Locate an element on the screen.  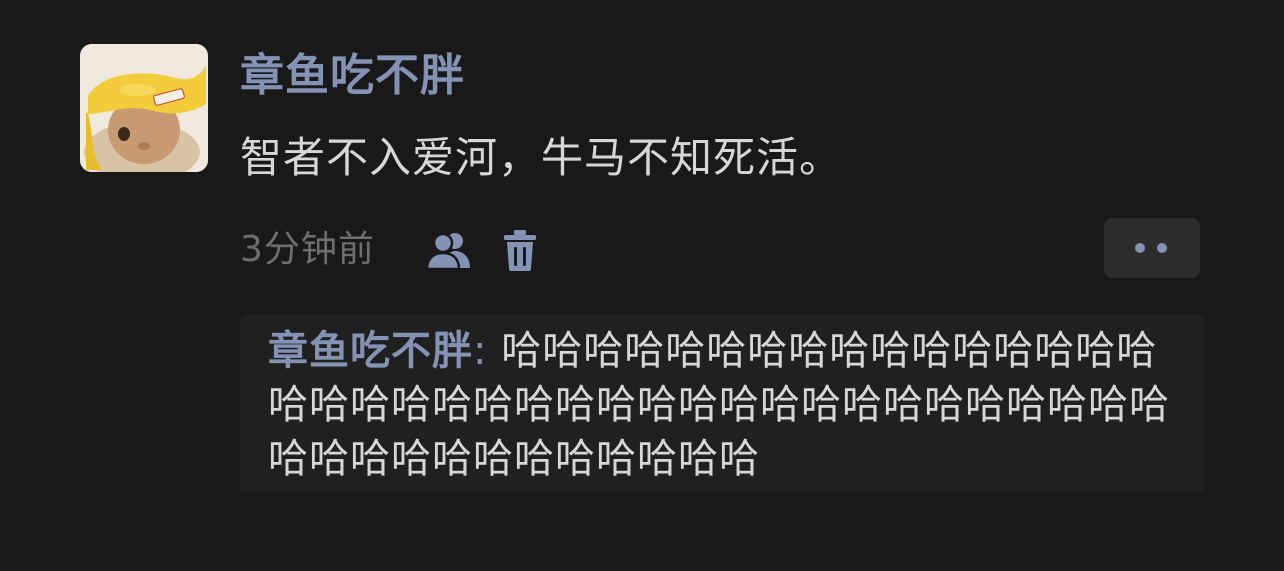
people-icon is located at coordinates (448, 250).